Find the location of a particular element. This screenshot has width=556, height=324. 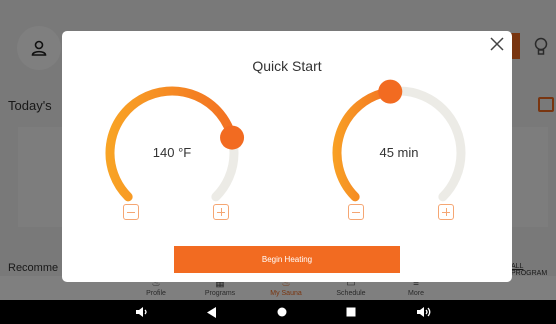

recents-icon is located at coordinates (351, 312).